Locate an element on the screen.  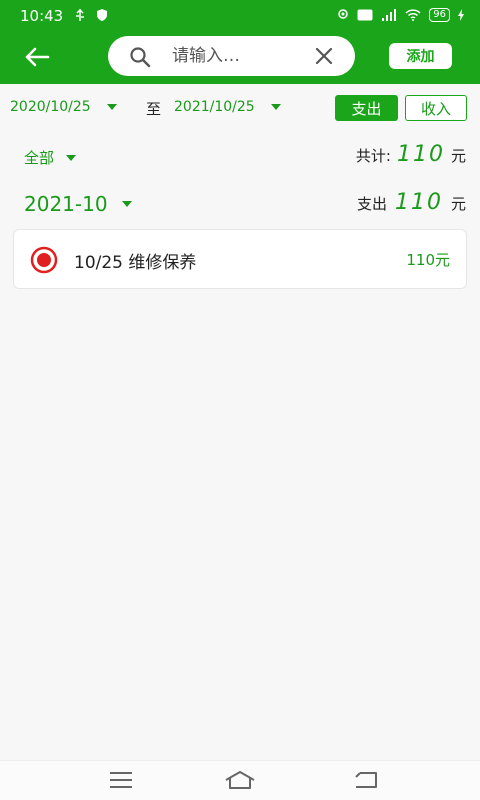
record-title: 10/25 维修保养 is located at coordinates (135, 260).